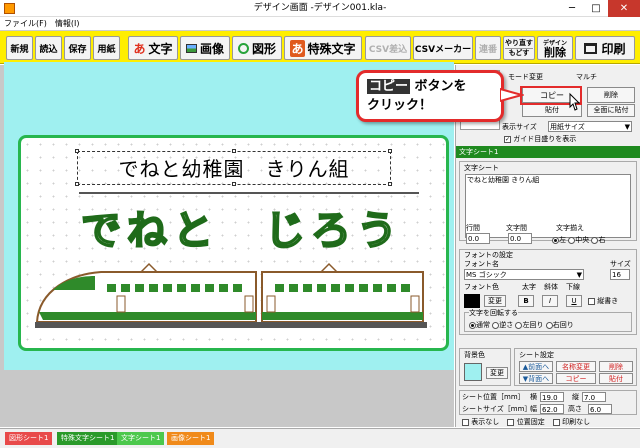  I want to click on font-size-input: 16, so click(620, 274).